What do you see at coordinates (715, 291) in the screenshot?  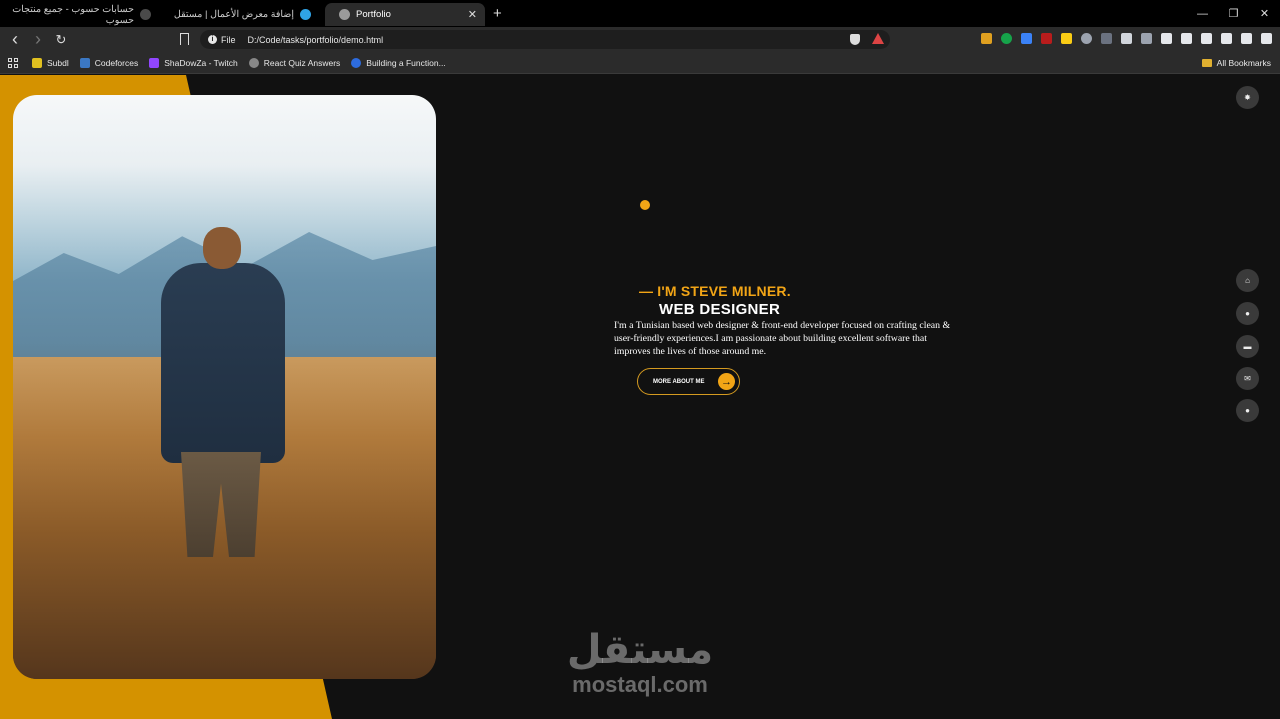 I see `hero-intro: — I'M STEVE MILNER.` at bounding box center [715, 291].